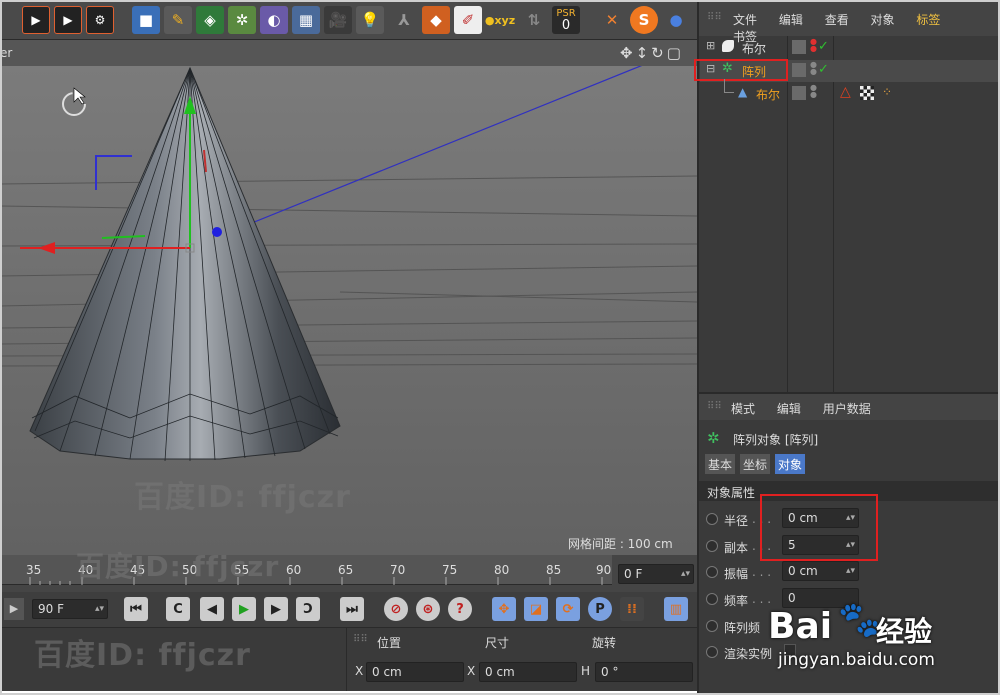  What do you see at coordinates (500, 672) in the screenshot?
I see `size-x-value: 0 cm` at bounding box center [500, 672].